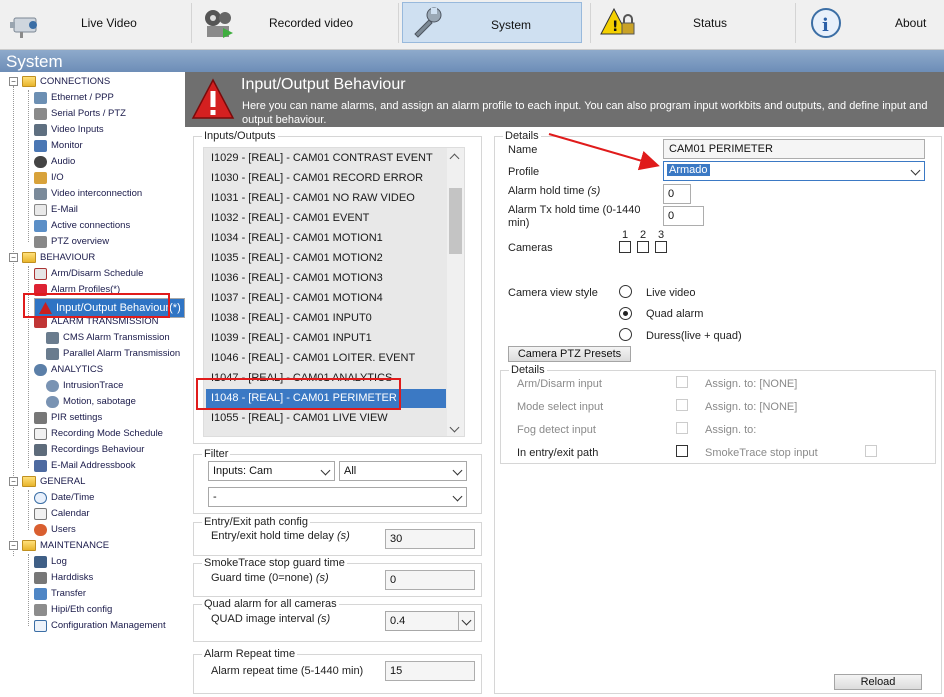 This screenshot has height=697, width=944. Describe the element at coordinates (511, 25) in the screenshot. I see `tab-label: System` at that location.